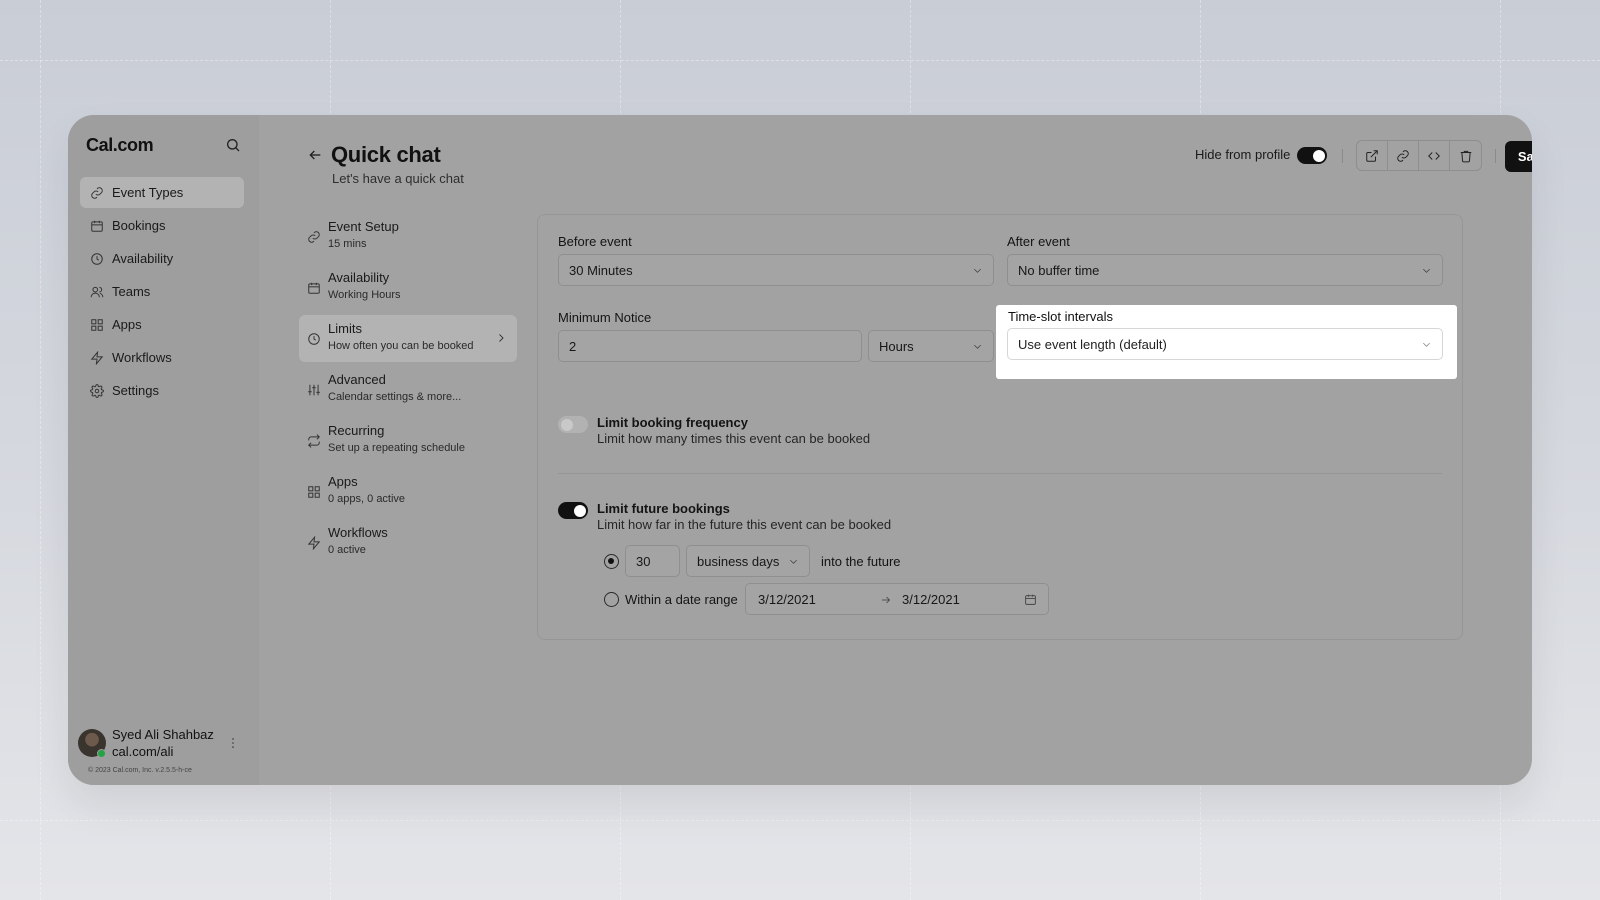 Image resolution: width=1600 pixels, height=900 pixels. Describe the element at coordinates (886, 600) in the screenshot. I see `arrow-right-icon` at that location.